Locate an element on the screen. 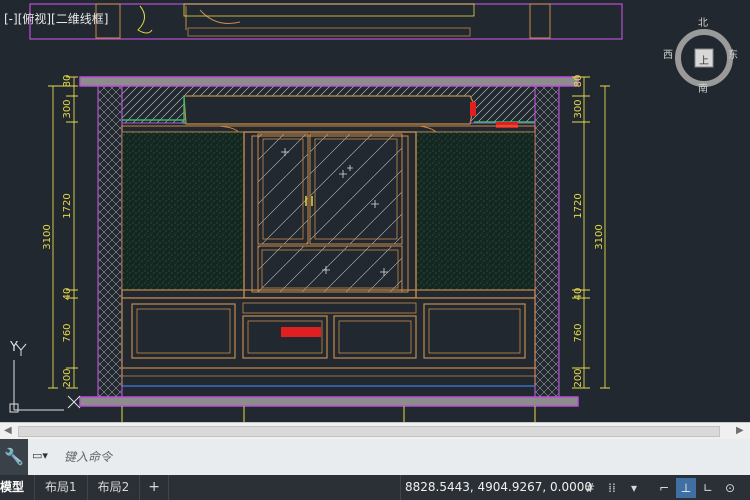  command-line: 🔧 ▭▾ is located at coordinates (375, 457).